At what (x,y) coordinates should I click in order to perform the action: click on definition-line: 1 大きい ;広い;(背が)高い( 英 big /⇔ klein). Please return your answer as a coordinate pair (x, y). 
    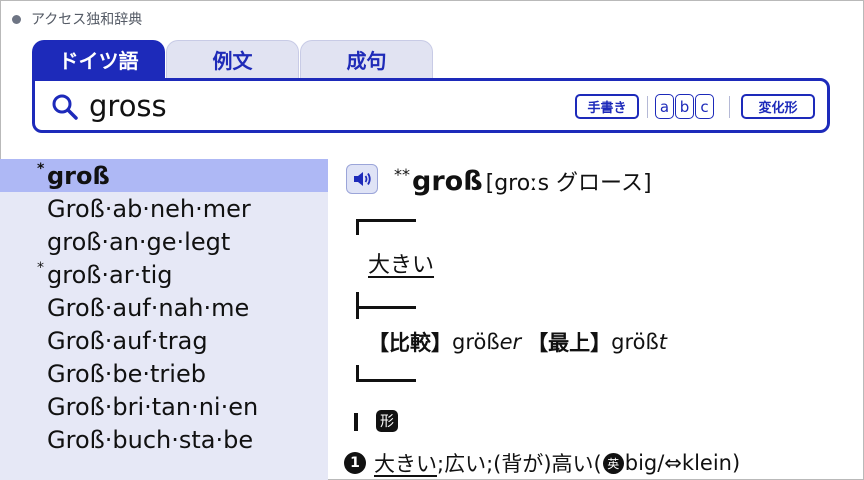
    Looking at the image, I should click on (542, 463).